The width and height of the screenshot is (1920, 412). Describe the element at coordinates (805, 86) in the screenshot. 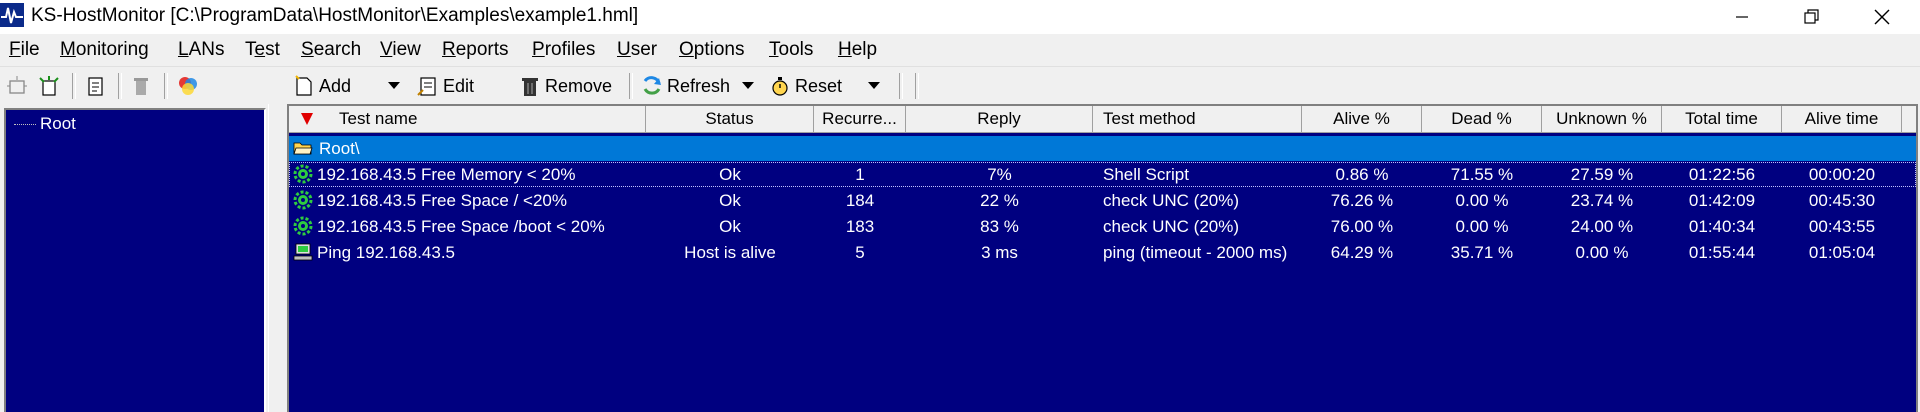

I see `reset-button: Reset` at that location.